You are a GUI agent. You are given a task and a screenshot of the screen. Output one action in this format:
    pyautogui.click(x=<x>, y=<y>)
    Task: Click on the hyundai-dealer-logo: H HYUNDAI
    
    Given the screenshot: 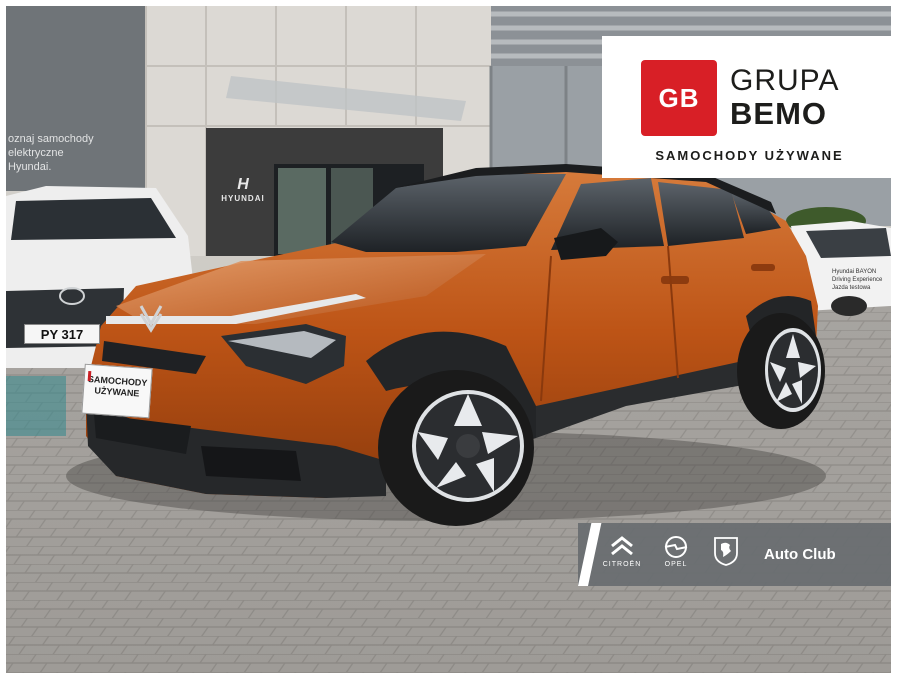 What is the action you would take?
    pyautogui.click(x=243, y=189)
    